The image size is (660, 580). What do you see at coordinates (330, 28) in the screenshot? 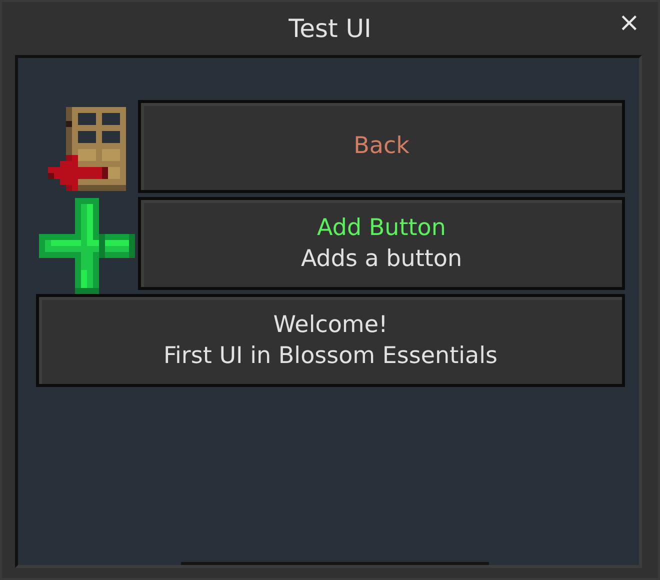
I see `window-title: Test UI` at bounding box center [330, 28].